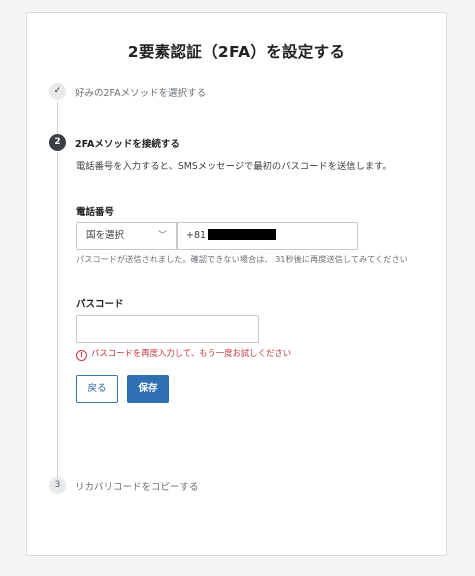 This screenshot has width=475, height=576. Describe the element at coordinates (234, 166) in the screenshot. I see `step-description: 電話番号を入力すると、SMSメッセージで最初のパスコードを送信します。` at that location.